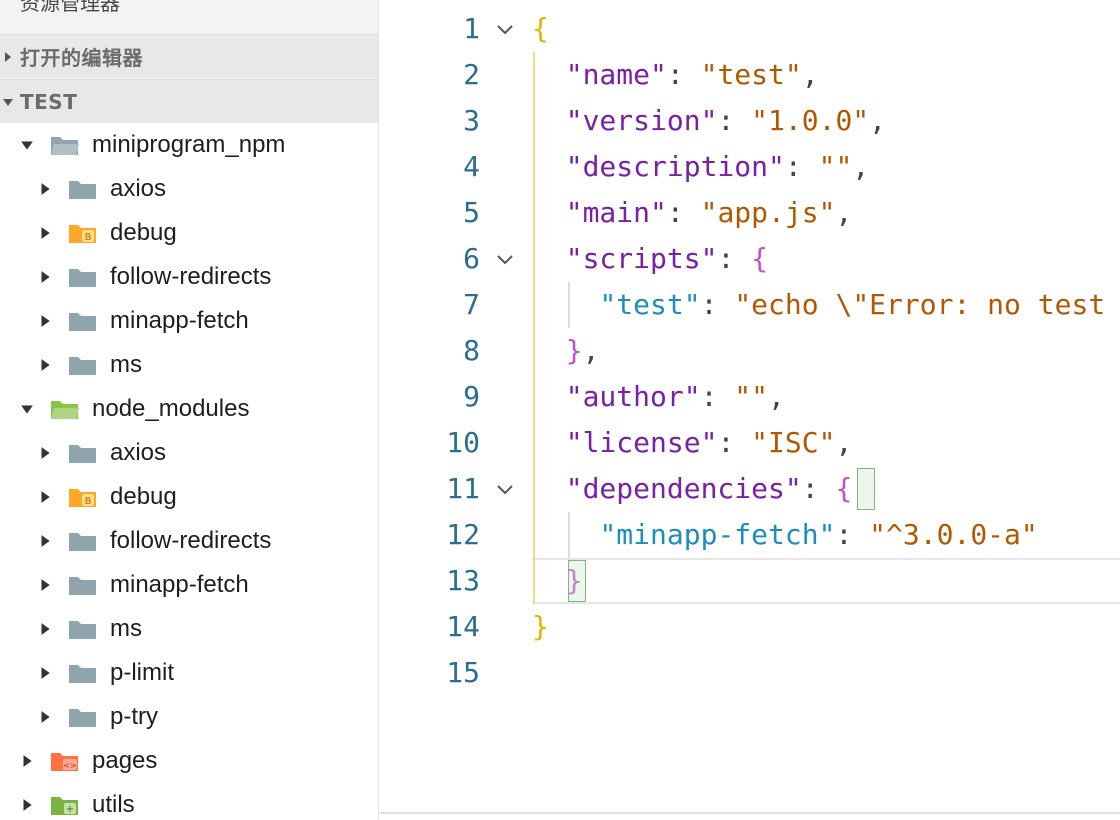  Describe the element at coordinates (750, 443) in the screenshot. I see `code-line: 10 "license": "ISC",` at that location.